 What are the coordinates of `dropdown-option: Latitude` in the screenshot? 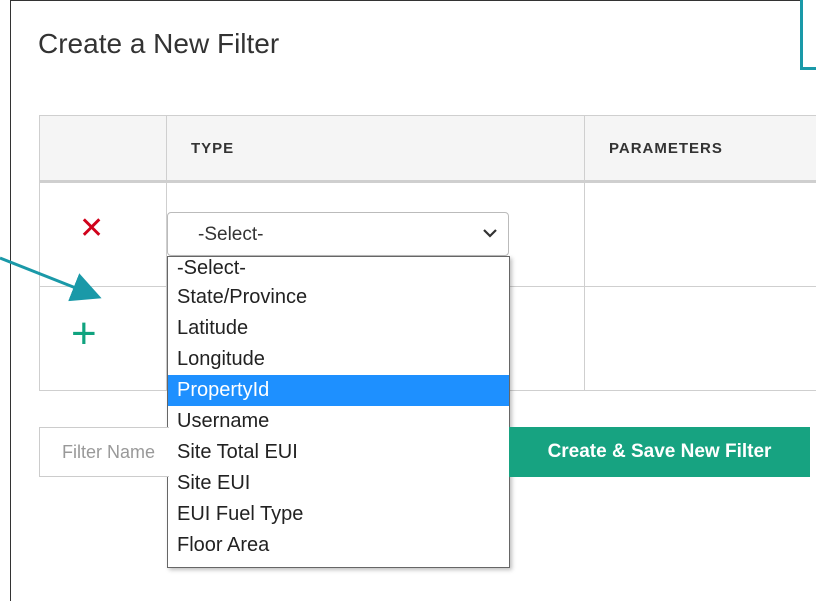 It's located at (338, 328).